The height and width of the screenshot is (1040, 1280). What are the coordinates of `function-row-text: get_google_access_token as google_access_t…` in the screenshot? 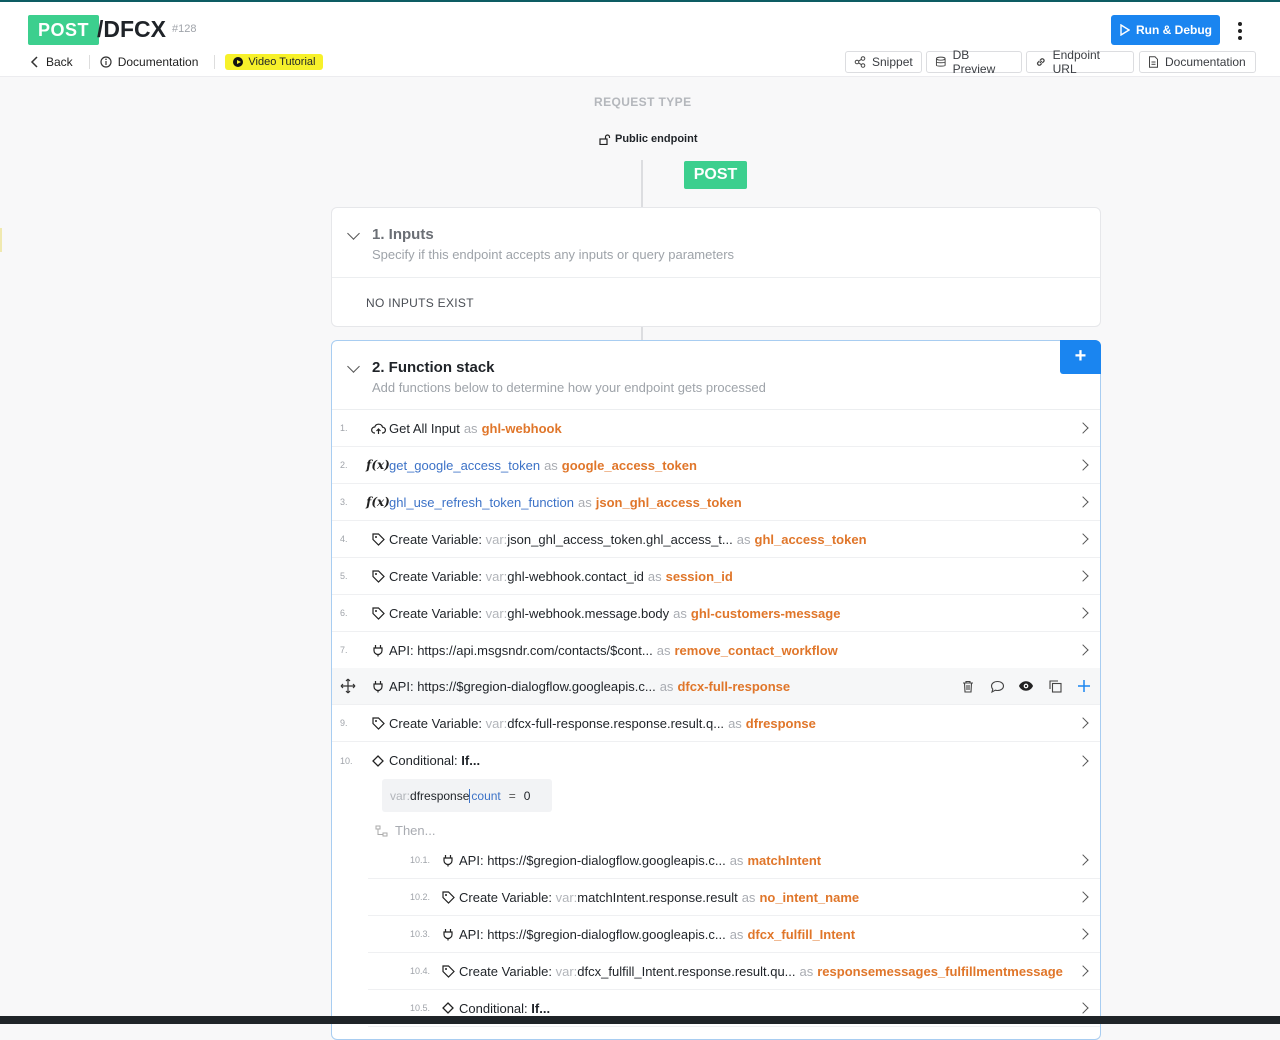 It's located at (543, 465).